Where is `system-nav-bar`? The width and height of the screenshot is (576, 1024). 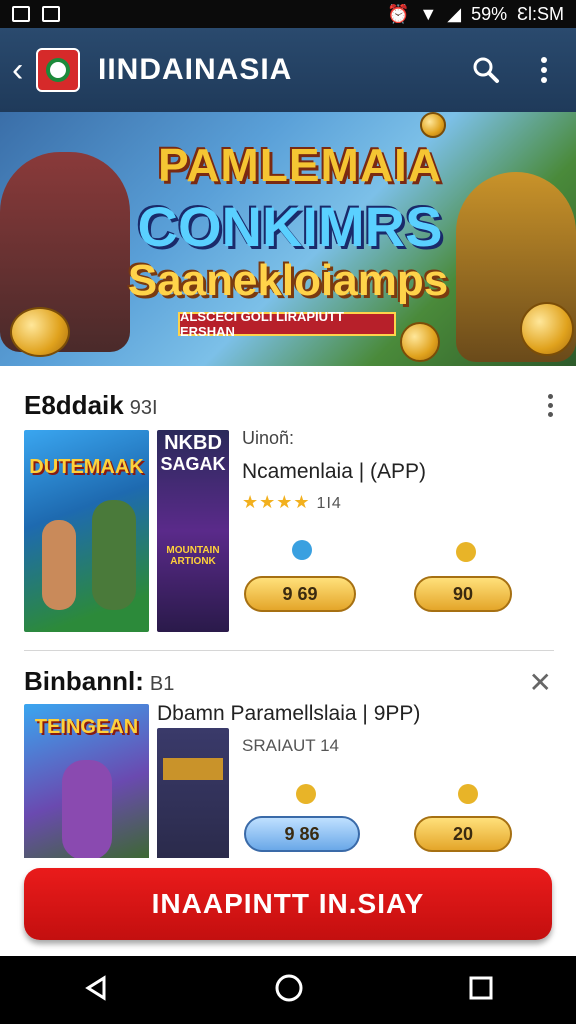 system-nav-bar is located at coordinates (288, 990).